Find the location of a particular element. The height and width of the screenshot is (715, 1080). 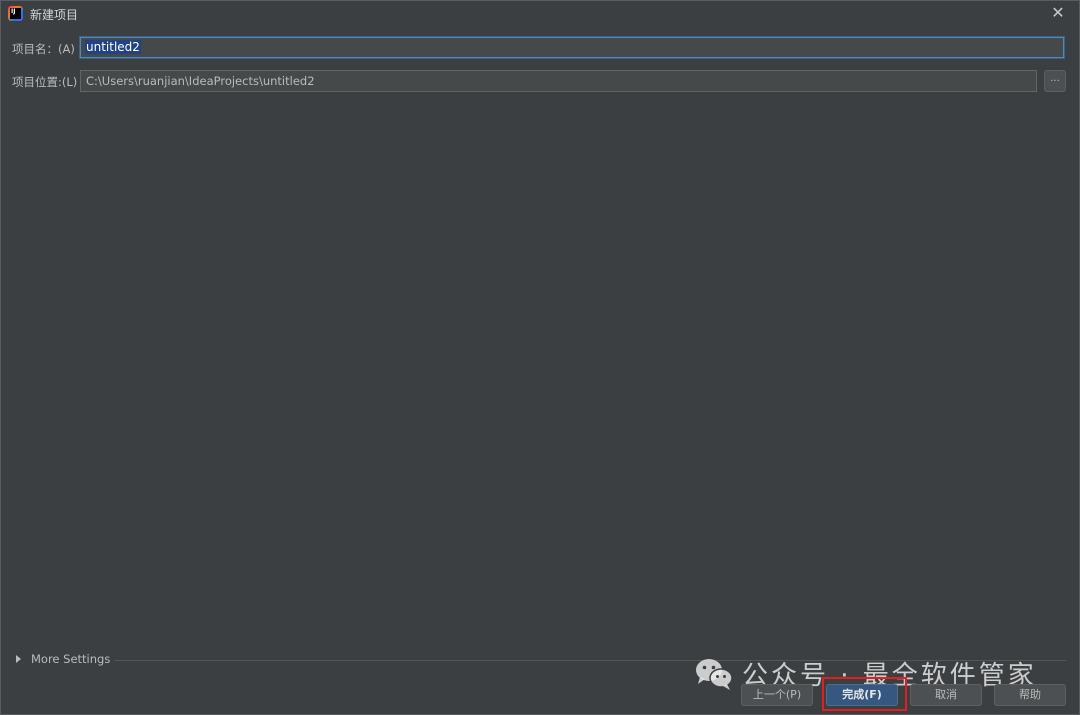

previous-button: 上一个(P) is located at coordinates (777, 695).